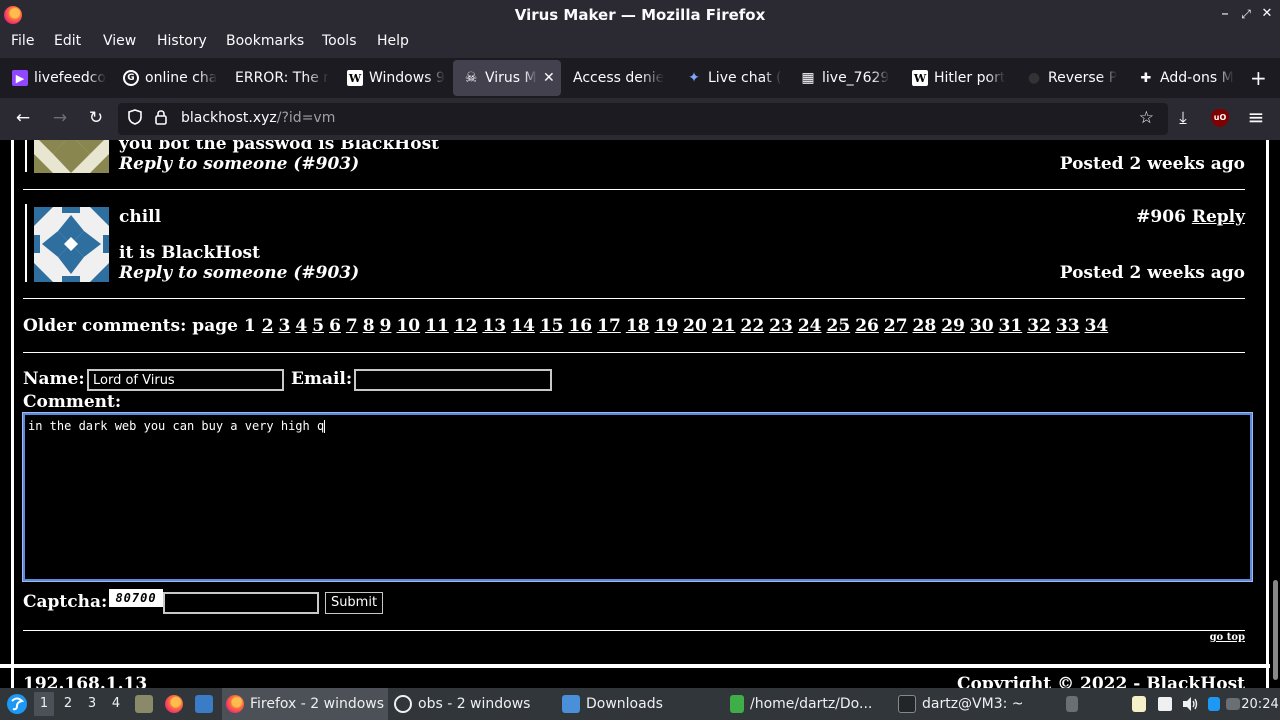 This screenshot has height=720, width=1280. I want to click on tab-reverse: ● Reverse P, so click(1072, 78).